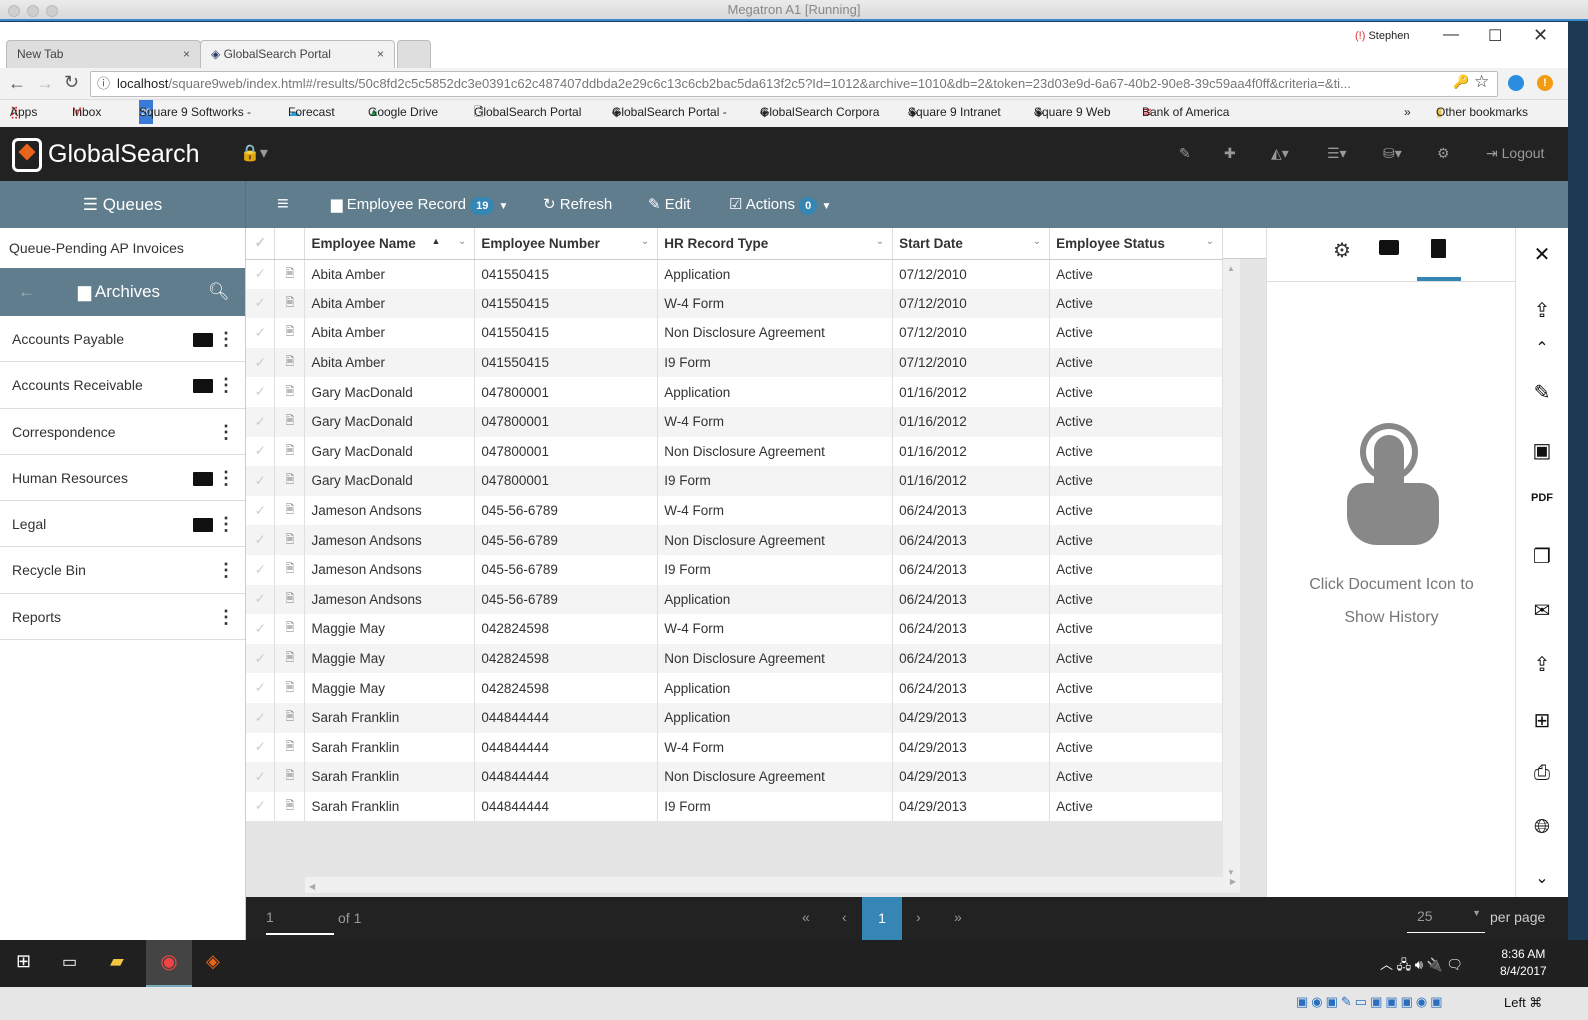 Image resolution: width=1588 pixels, height=1020 pixels. I want to click on first-page-button: «, so click(806, 917).